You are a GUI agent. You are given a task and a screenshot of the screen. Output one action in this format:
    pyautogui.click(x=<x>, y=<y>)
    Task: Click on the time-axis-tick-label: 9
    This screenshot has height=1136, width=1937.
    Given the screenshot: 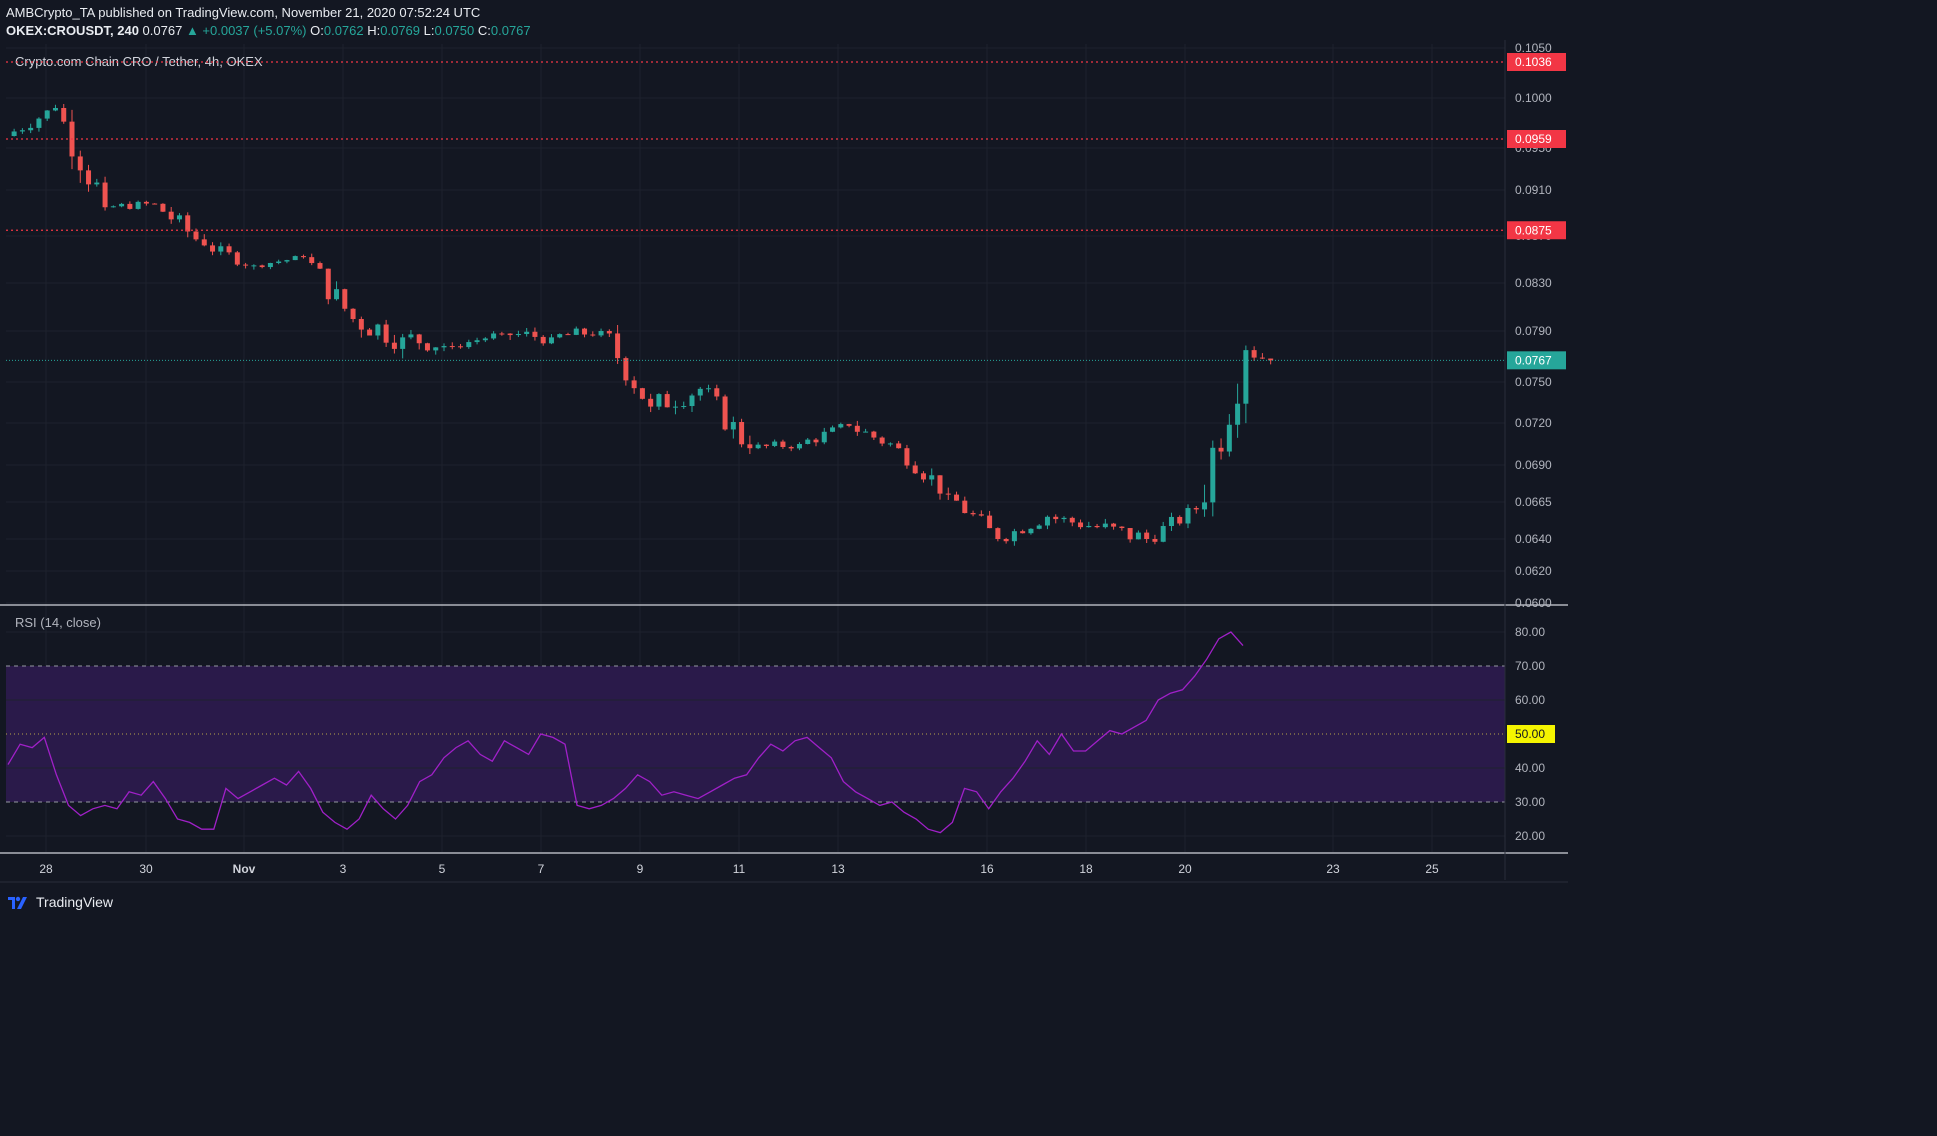 What is the action you would take?
    pyautogui.click(x=640, y=869)
    